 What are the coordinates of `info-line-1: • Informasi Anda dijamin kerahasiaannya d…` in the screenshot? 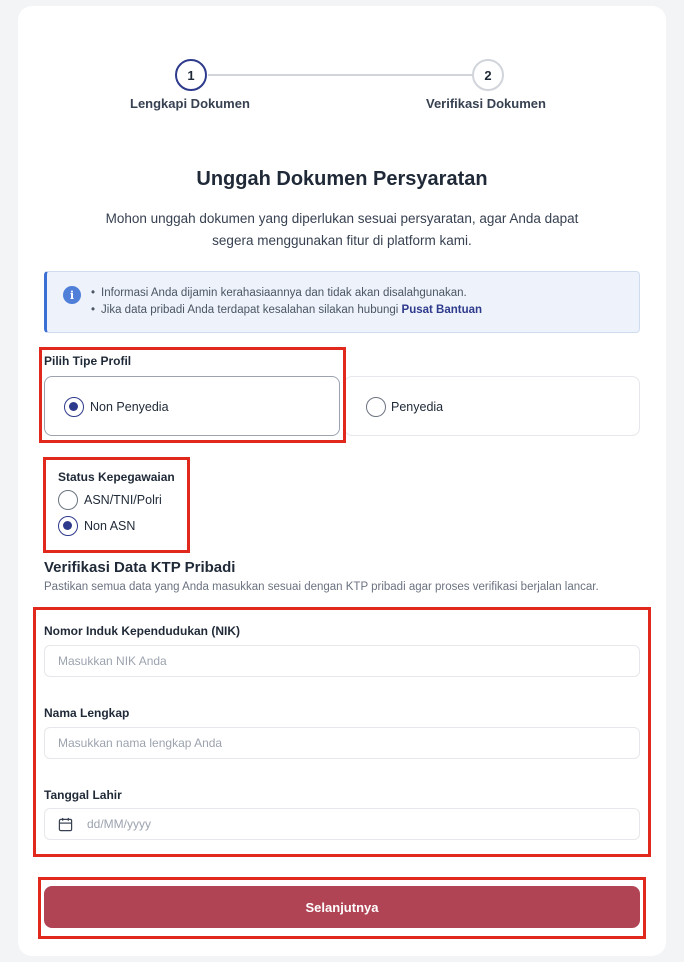 It's located at (279, 293).